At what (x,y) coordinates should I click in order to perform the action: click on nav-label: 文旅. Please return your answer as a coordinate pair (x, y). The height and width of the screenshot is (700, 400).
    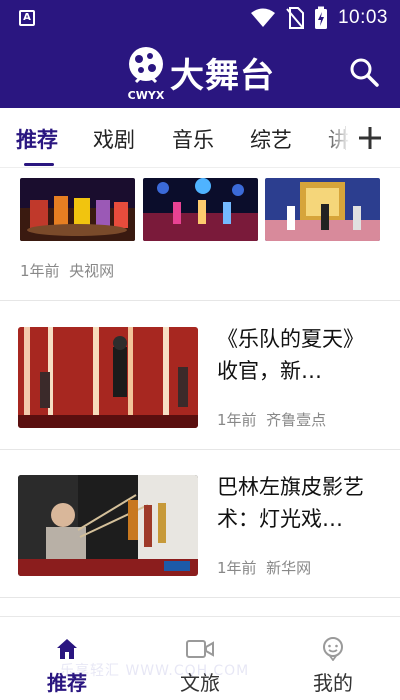
    Looking at the image, I should click on (200, 683).